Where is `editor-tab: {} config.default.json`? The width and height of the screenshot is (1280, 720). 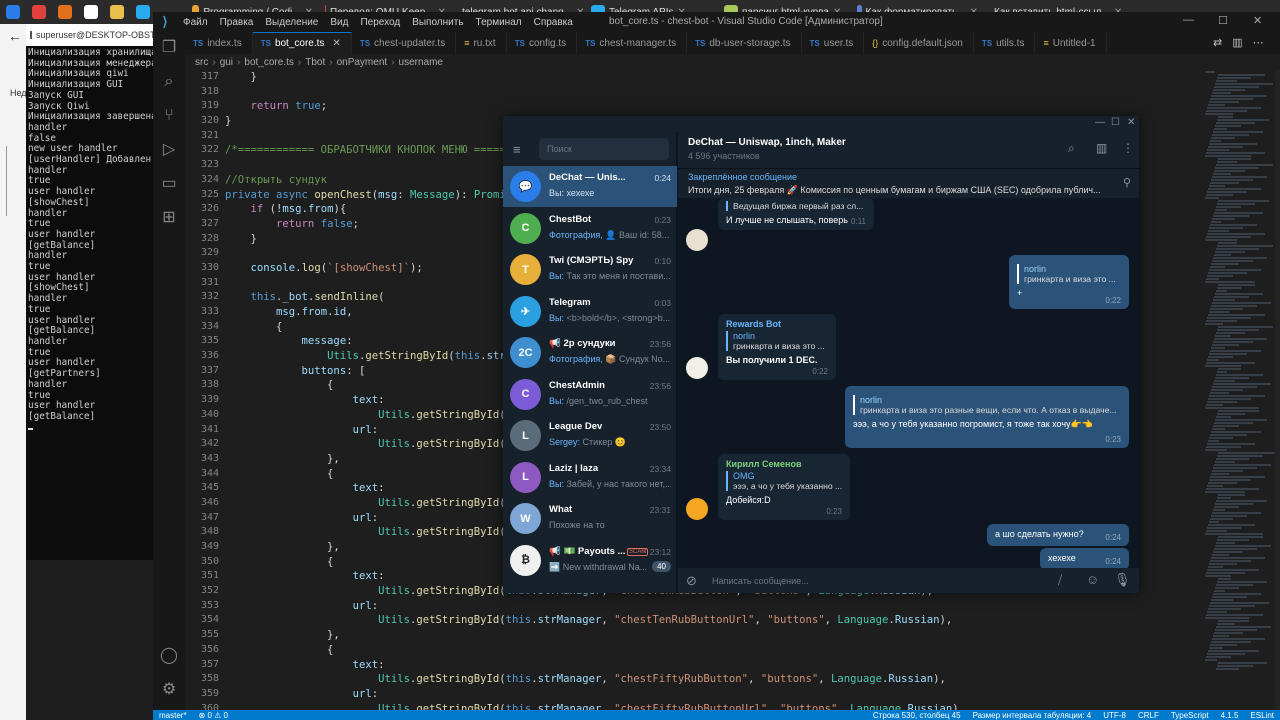 editor-tab: {} config.default.json is located at coordinates (919, 43).